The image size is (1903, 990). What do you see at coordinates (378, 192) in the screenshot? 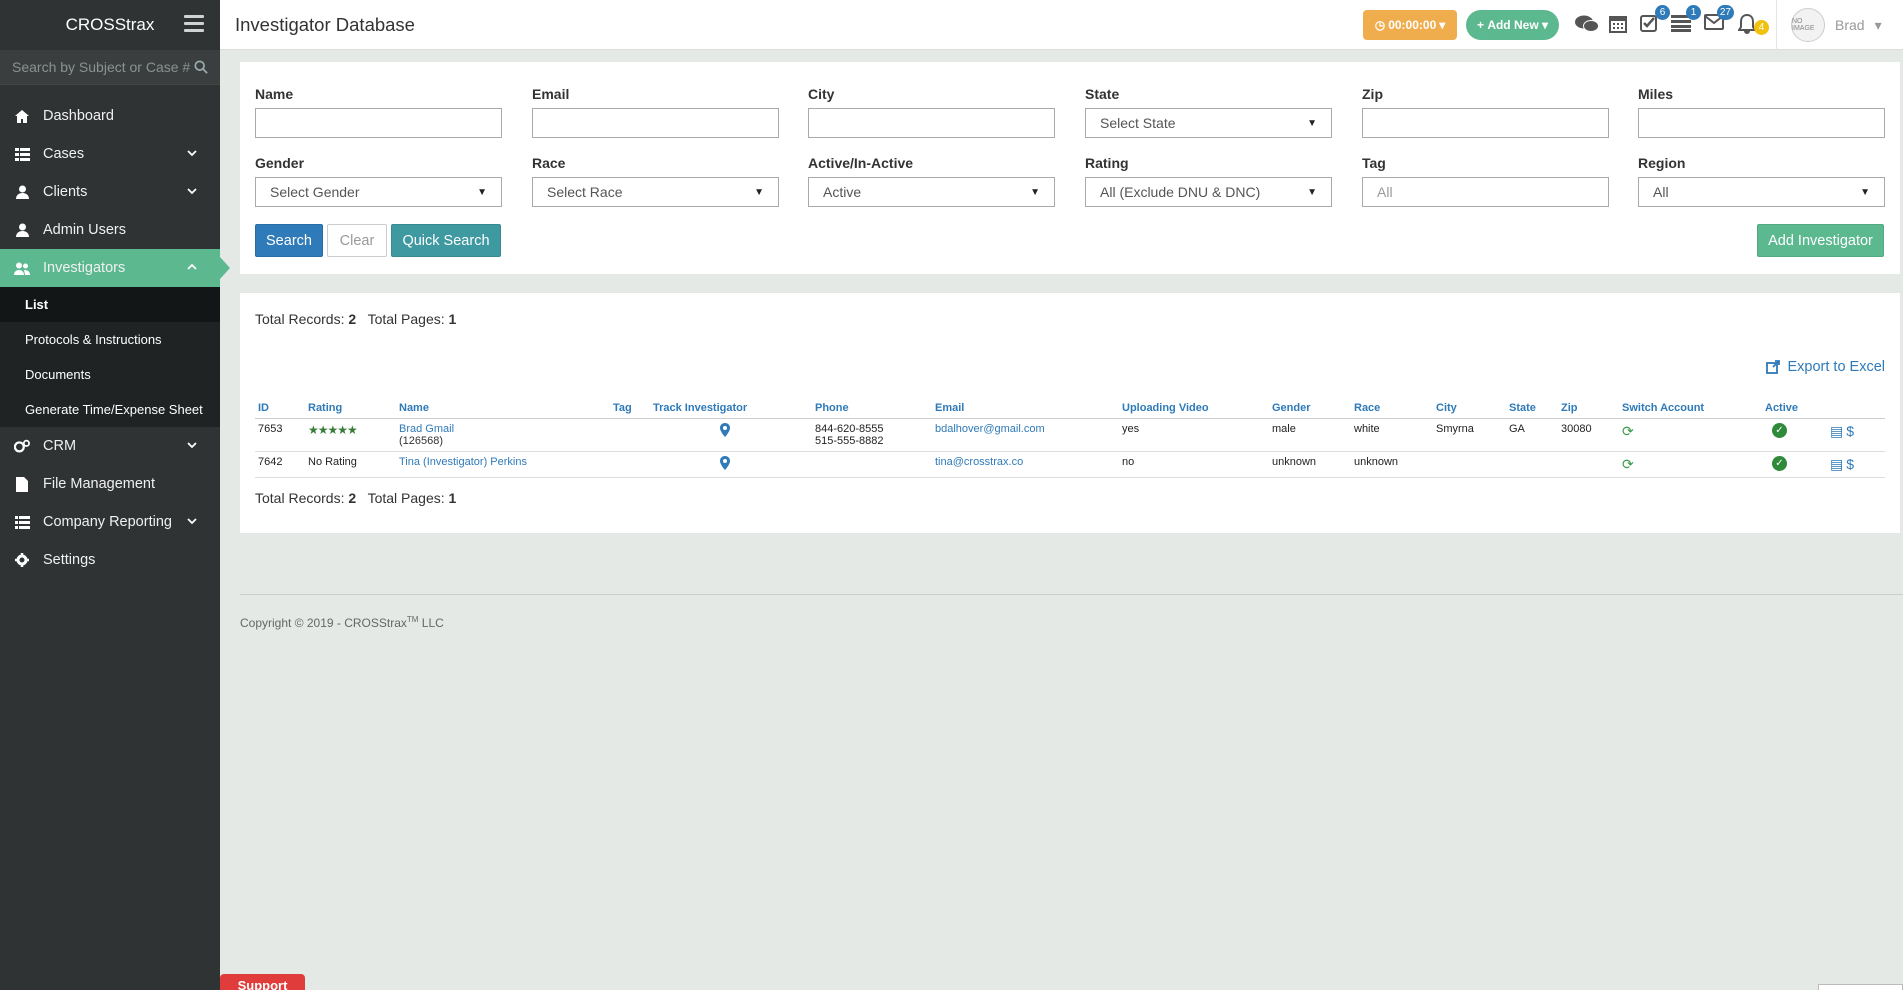
I see `gender-select: Select Gender ▼` at bounding box center [378, 192].